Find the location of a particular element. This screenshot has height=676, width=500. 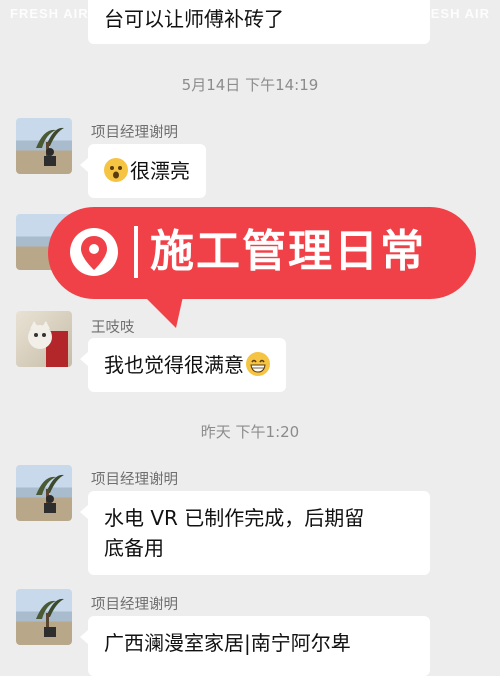

sender-name-4: 项目经理谢明 is located at coordinates (134, 605).